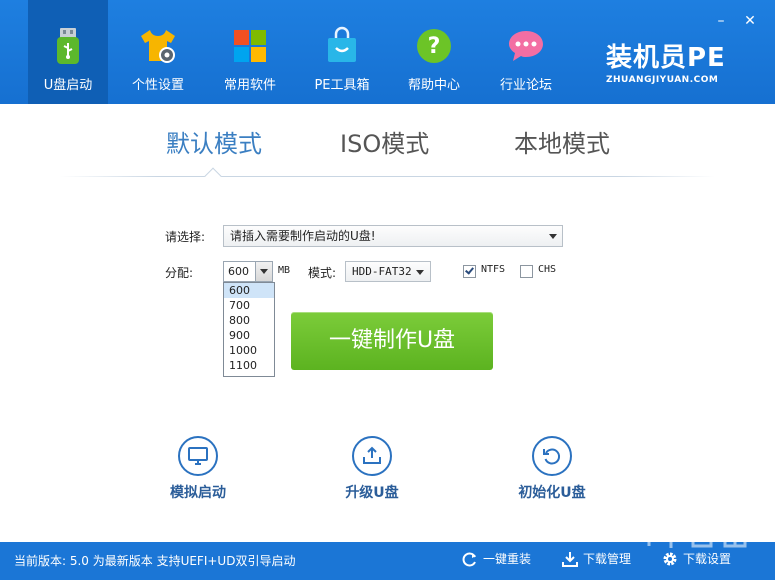 The height and width of the screenshot is (580, 775). I want to click on reinstall-icon, so click(469, 559).